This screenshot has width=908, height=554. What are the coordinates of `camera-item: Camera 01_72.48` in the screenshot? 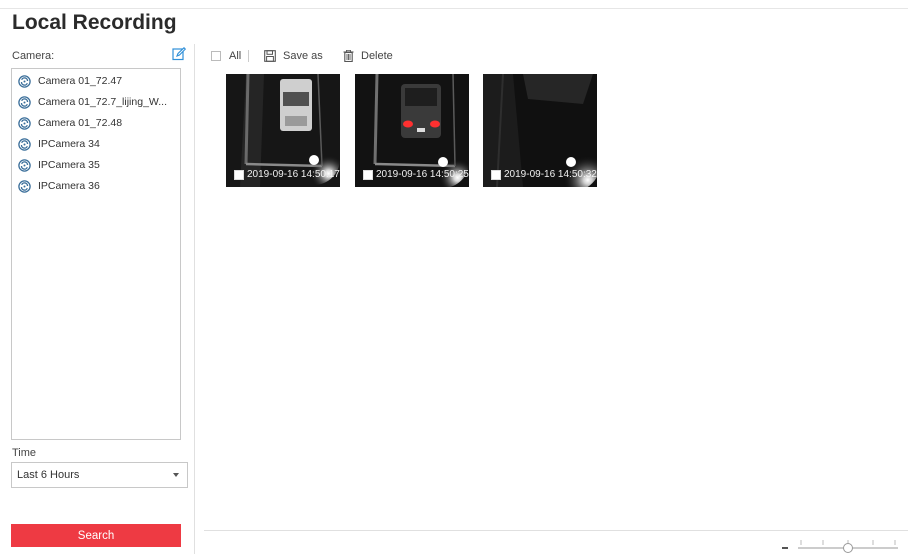 It's located at (70, 123).